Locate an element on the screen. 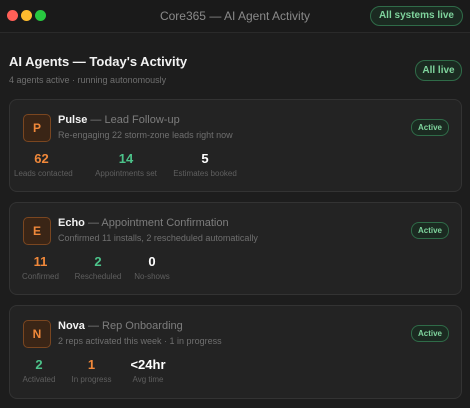 The height and width of the screenshot is (408, 470). stat-leads-contacted: 62 Leads contacted is located at coordinates (43, 164).